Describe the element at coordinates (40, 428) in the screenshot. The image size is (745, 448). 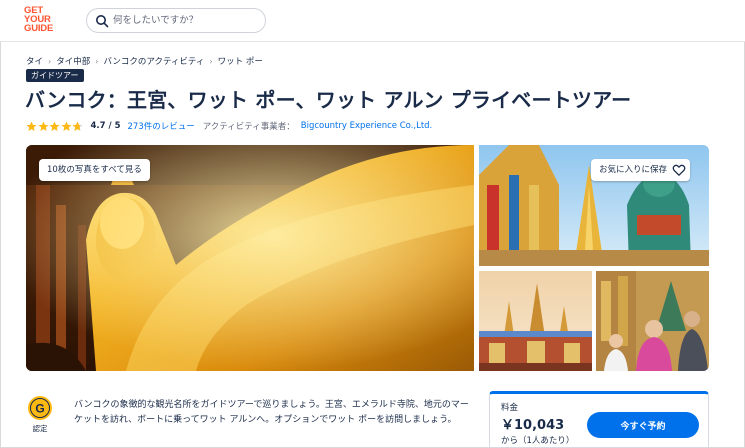
I see `certified-label: 認定` at that location.